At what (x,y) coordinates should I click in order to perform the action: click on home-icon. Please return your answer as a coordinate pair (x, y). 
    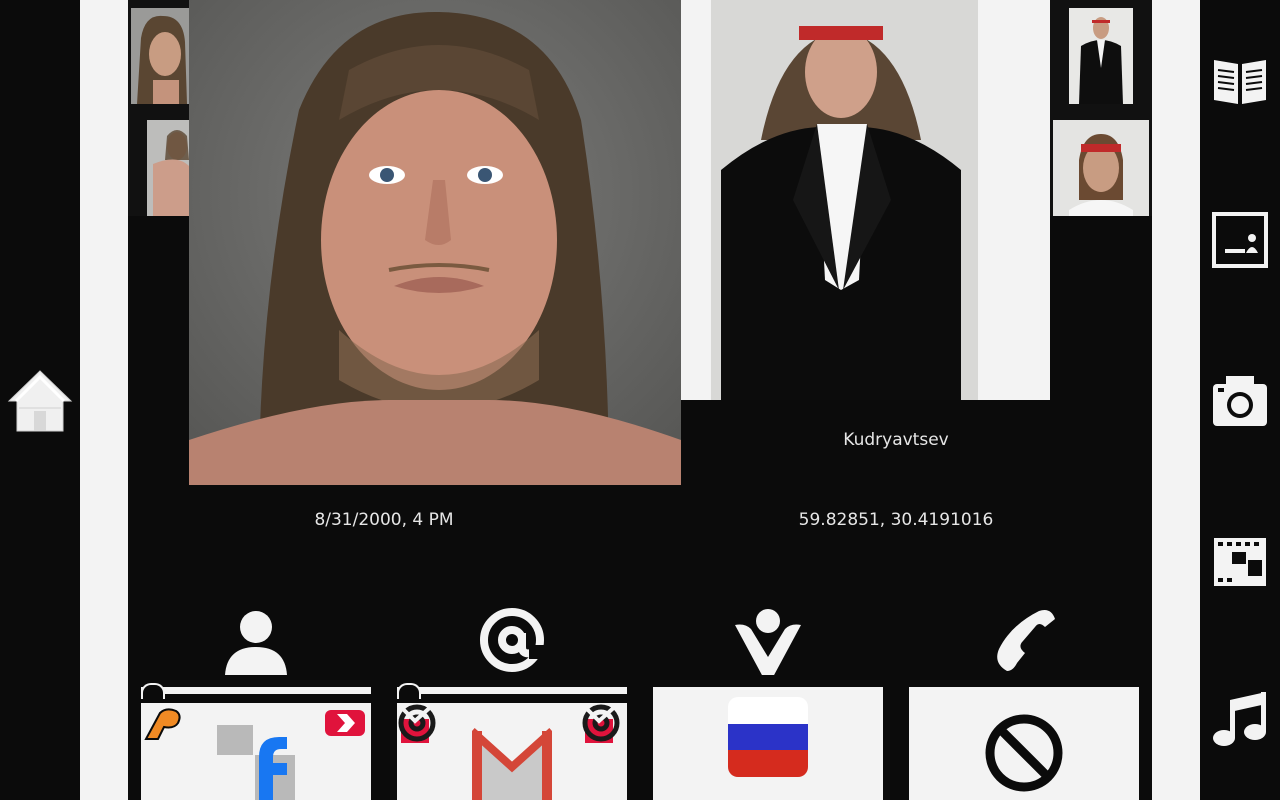
    Looking at the image, I should click on (40, 401).